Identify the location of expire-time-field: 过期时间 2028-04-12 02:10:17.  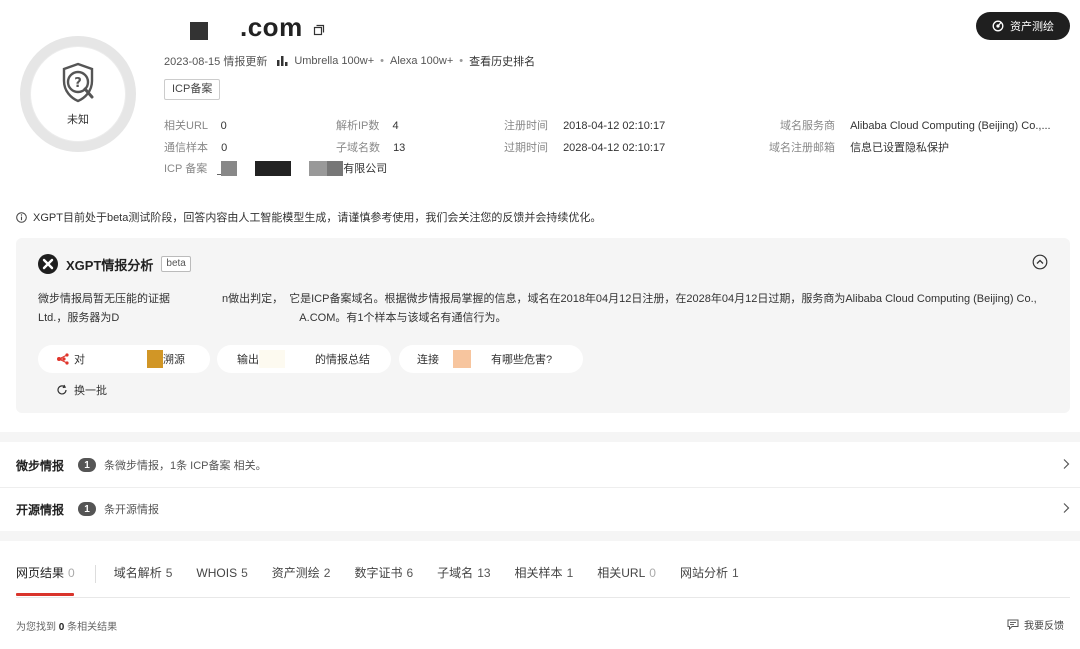
(584, 147).